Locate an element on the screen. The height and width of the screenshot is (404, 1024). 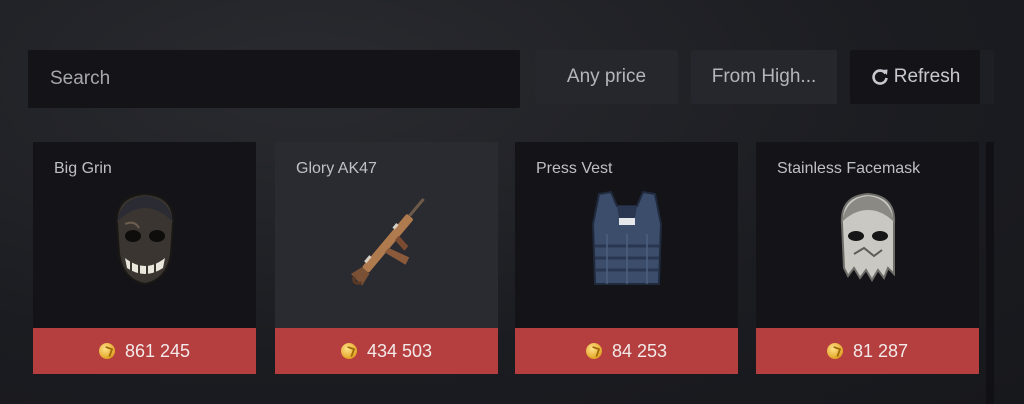
price-filter-label: Any price is located at coordinates (606, 76).